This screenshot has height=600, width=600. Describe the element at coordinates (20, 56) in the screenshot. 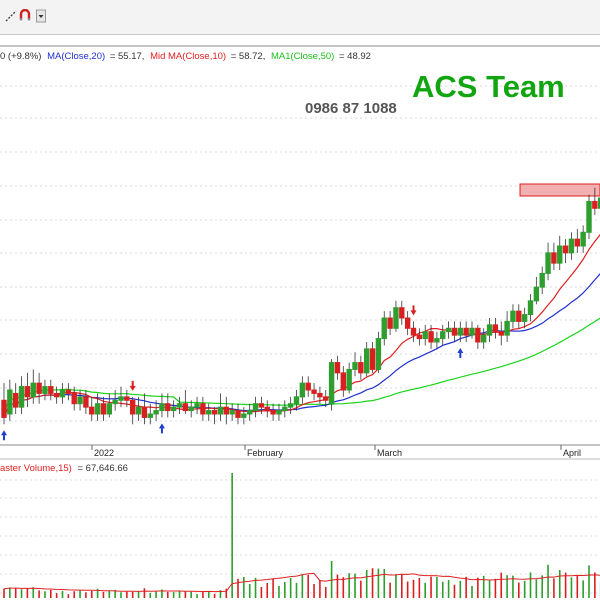

I see `legend-change: 0 (+9.8%)` at that location.